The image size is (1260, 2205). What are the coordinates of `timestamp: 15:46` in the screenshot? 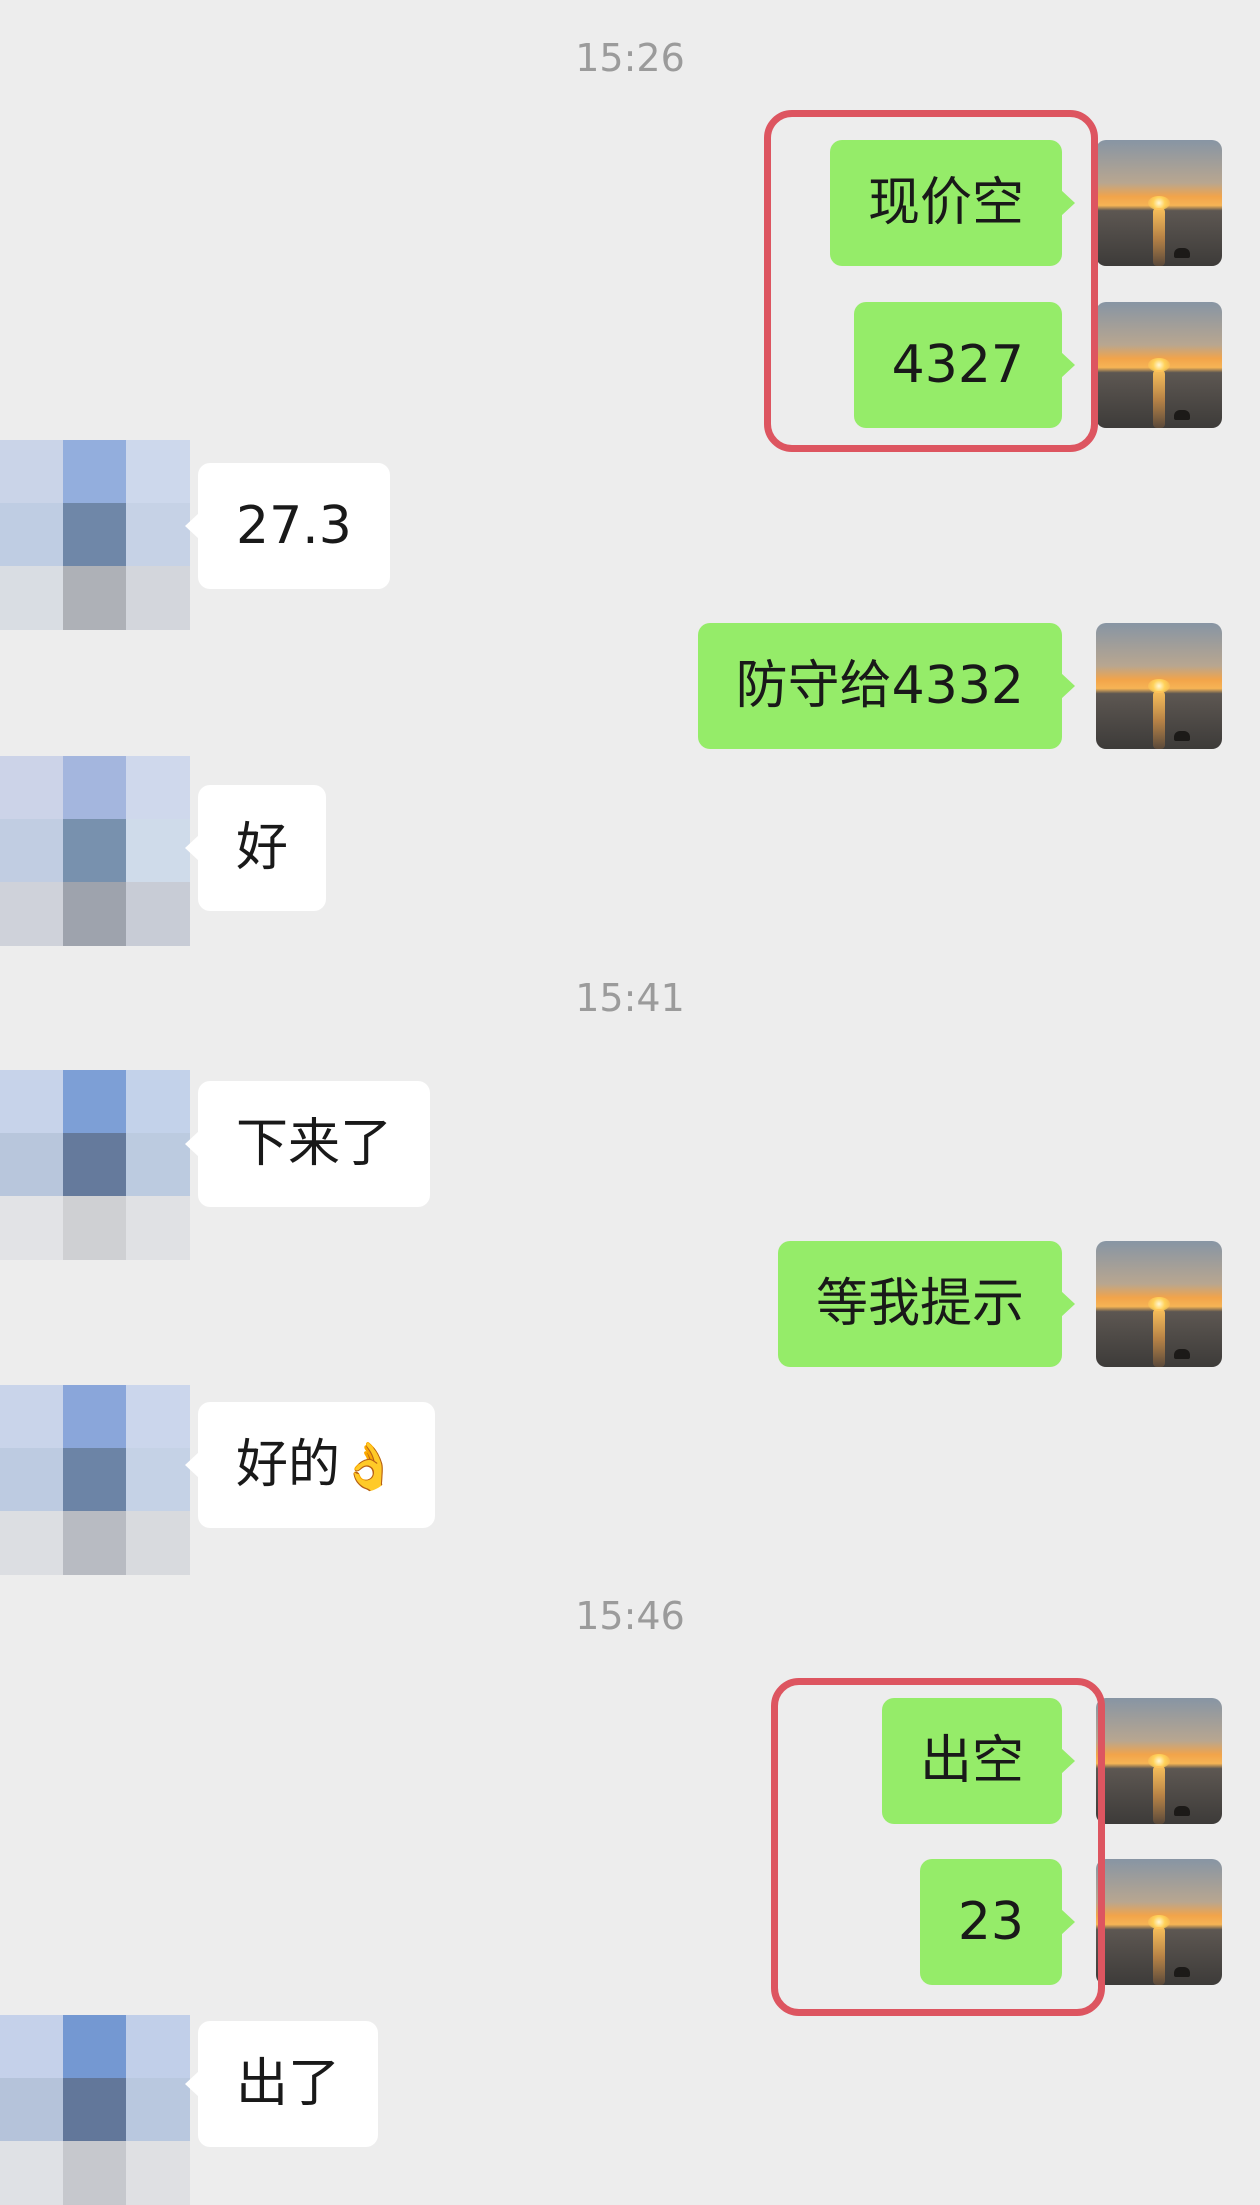 It's located at (630, 1616).